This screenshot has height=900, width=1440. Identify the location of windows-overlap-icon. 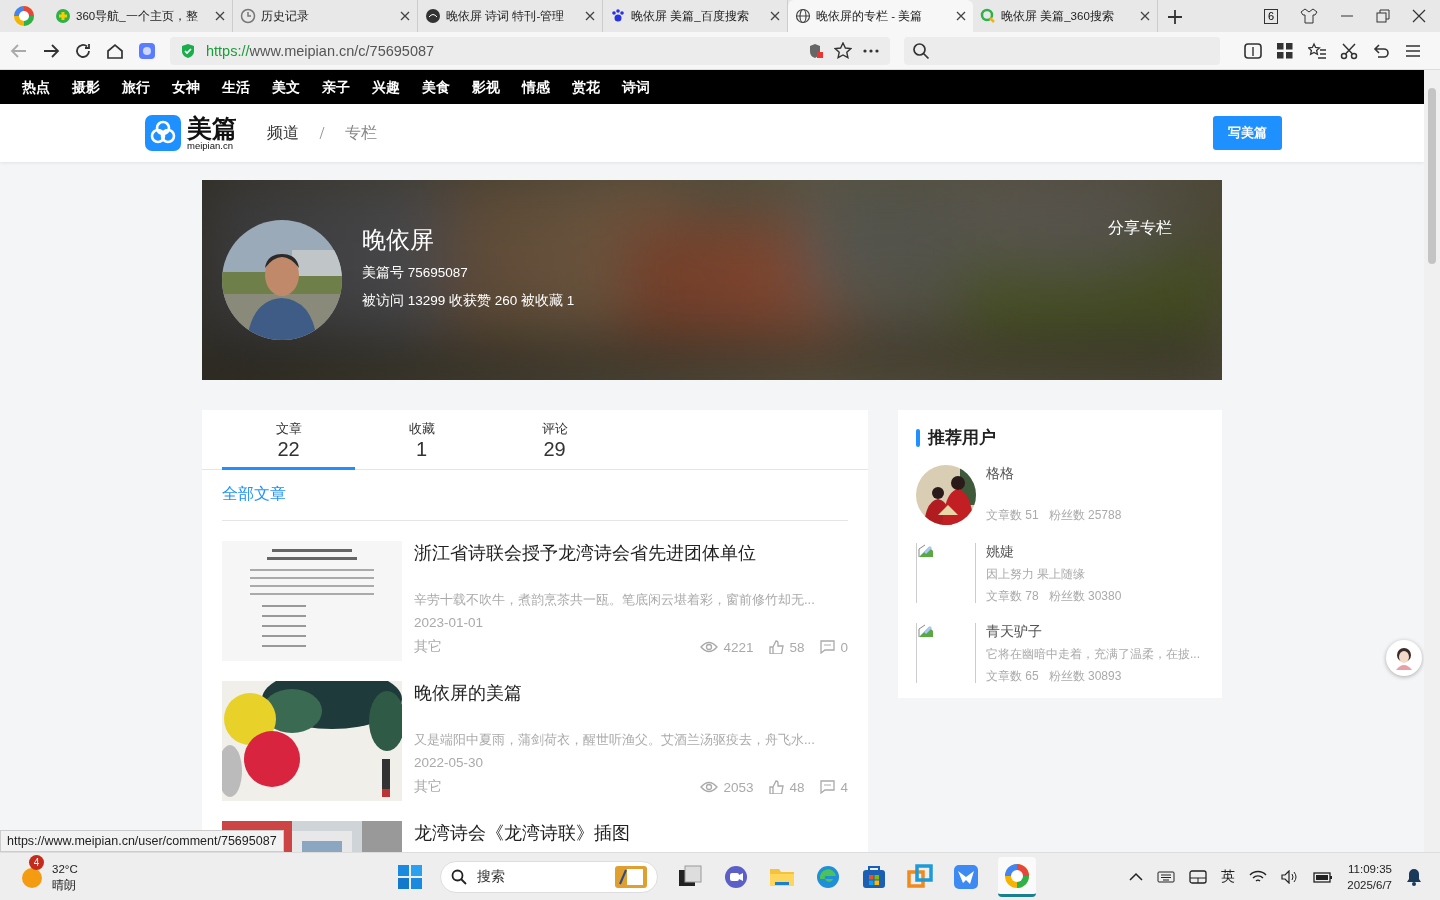
(920, 877).